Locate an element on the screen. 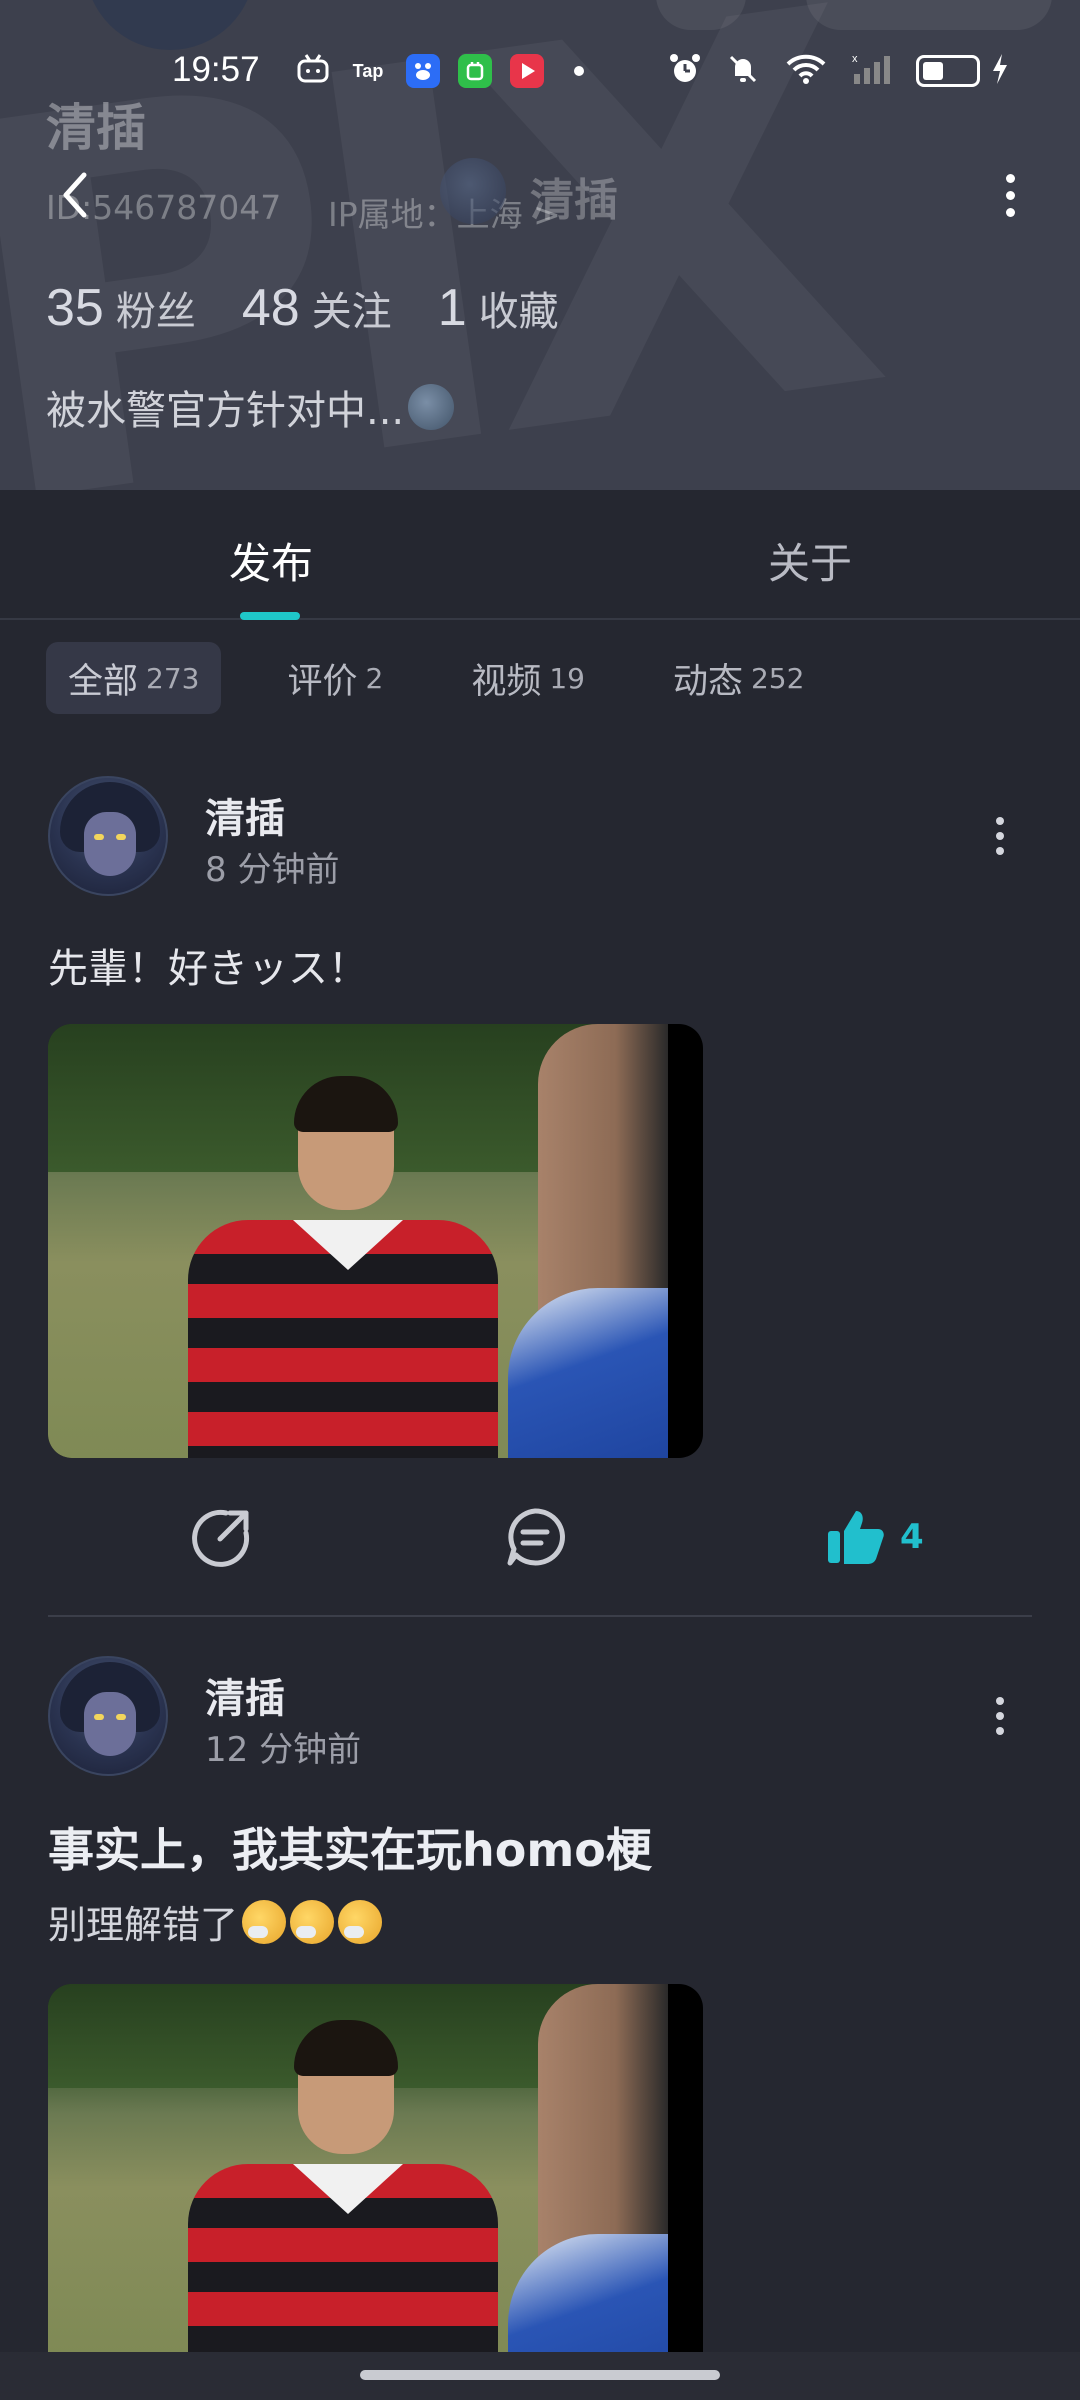  stat-following: 48 关注 is located at coordinates (317, 308).